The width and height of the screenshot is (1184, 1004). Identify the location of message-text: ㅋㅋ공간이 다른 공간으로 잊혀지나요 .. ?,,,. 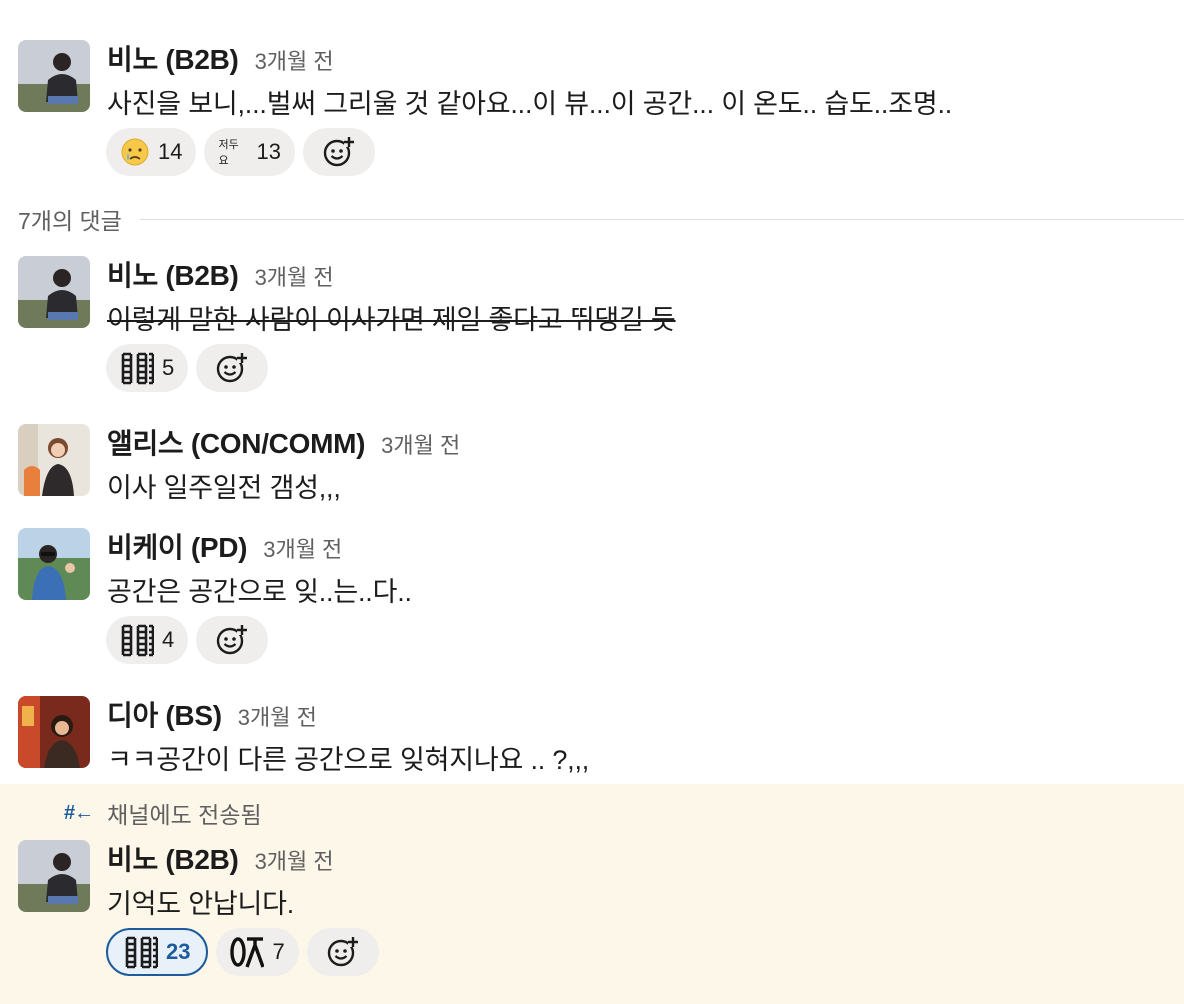
(348, 760).